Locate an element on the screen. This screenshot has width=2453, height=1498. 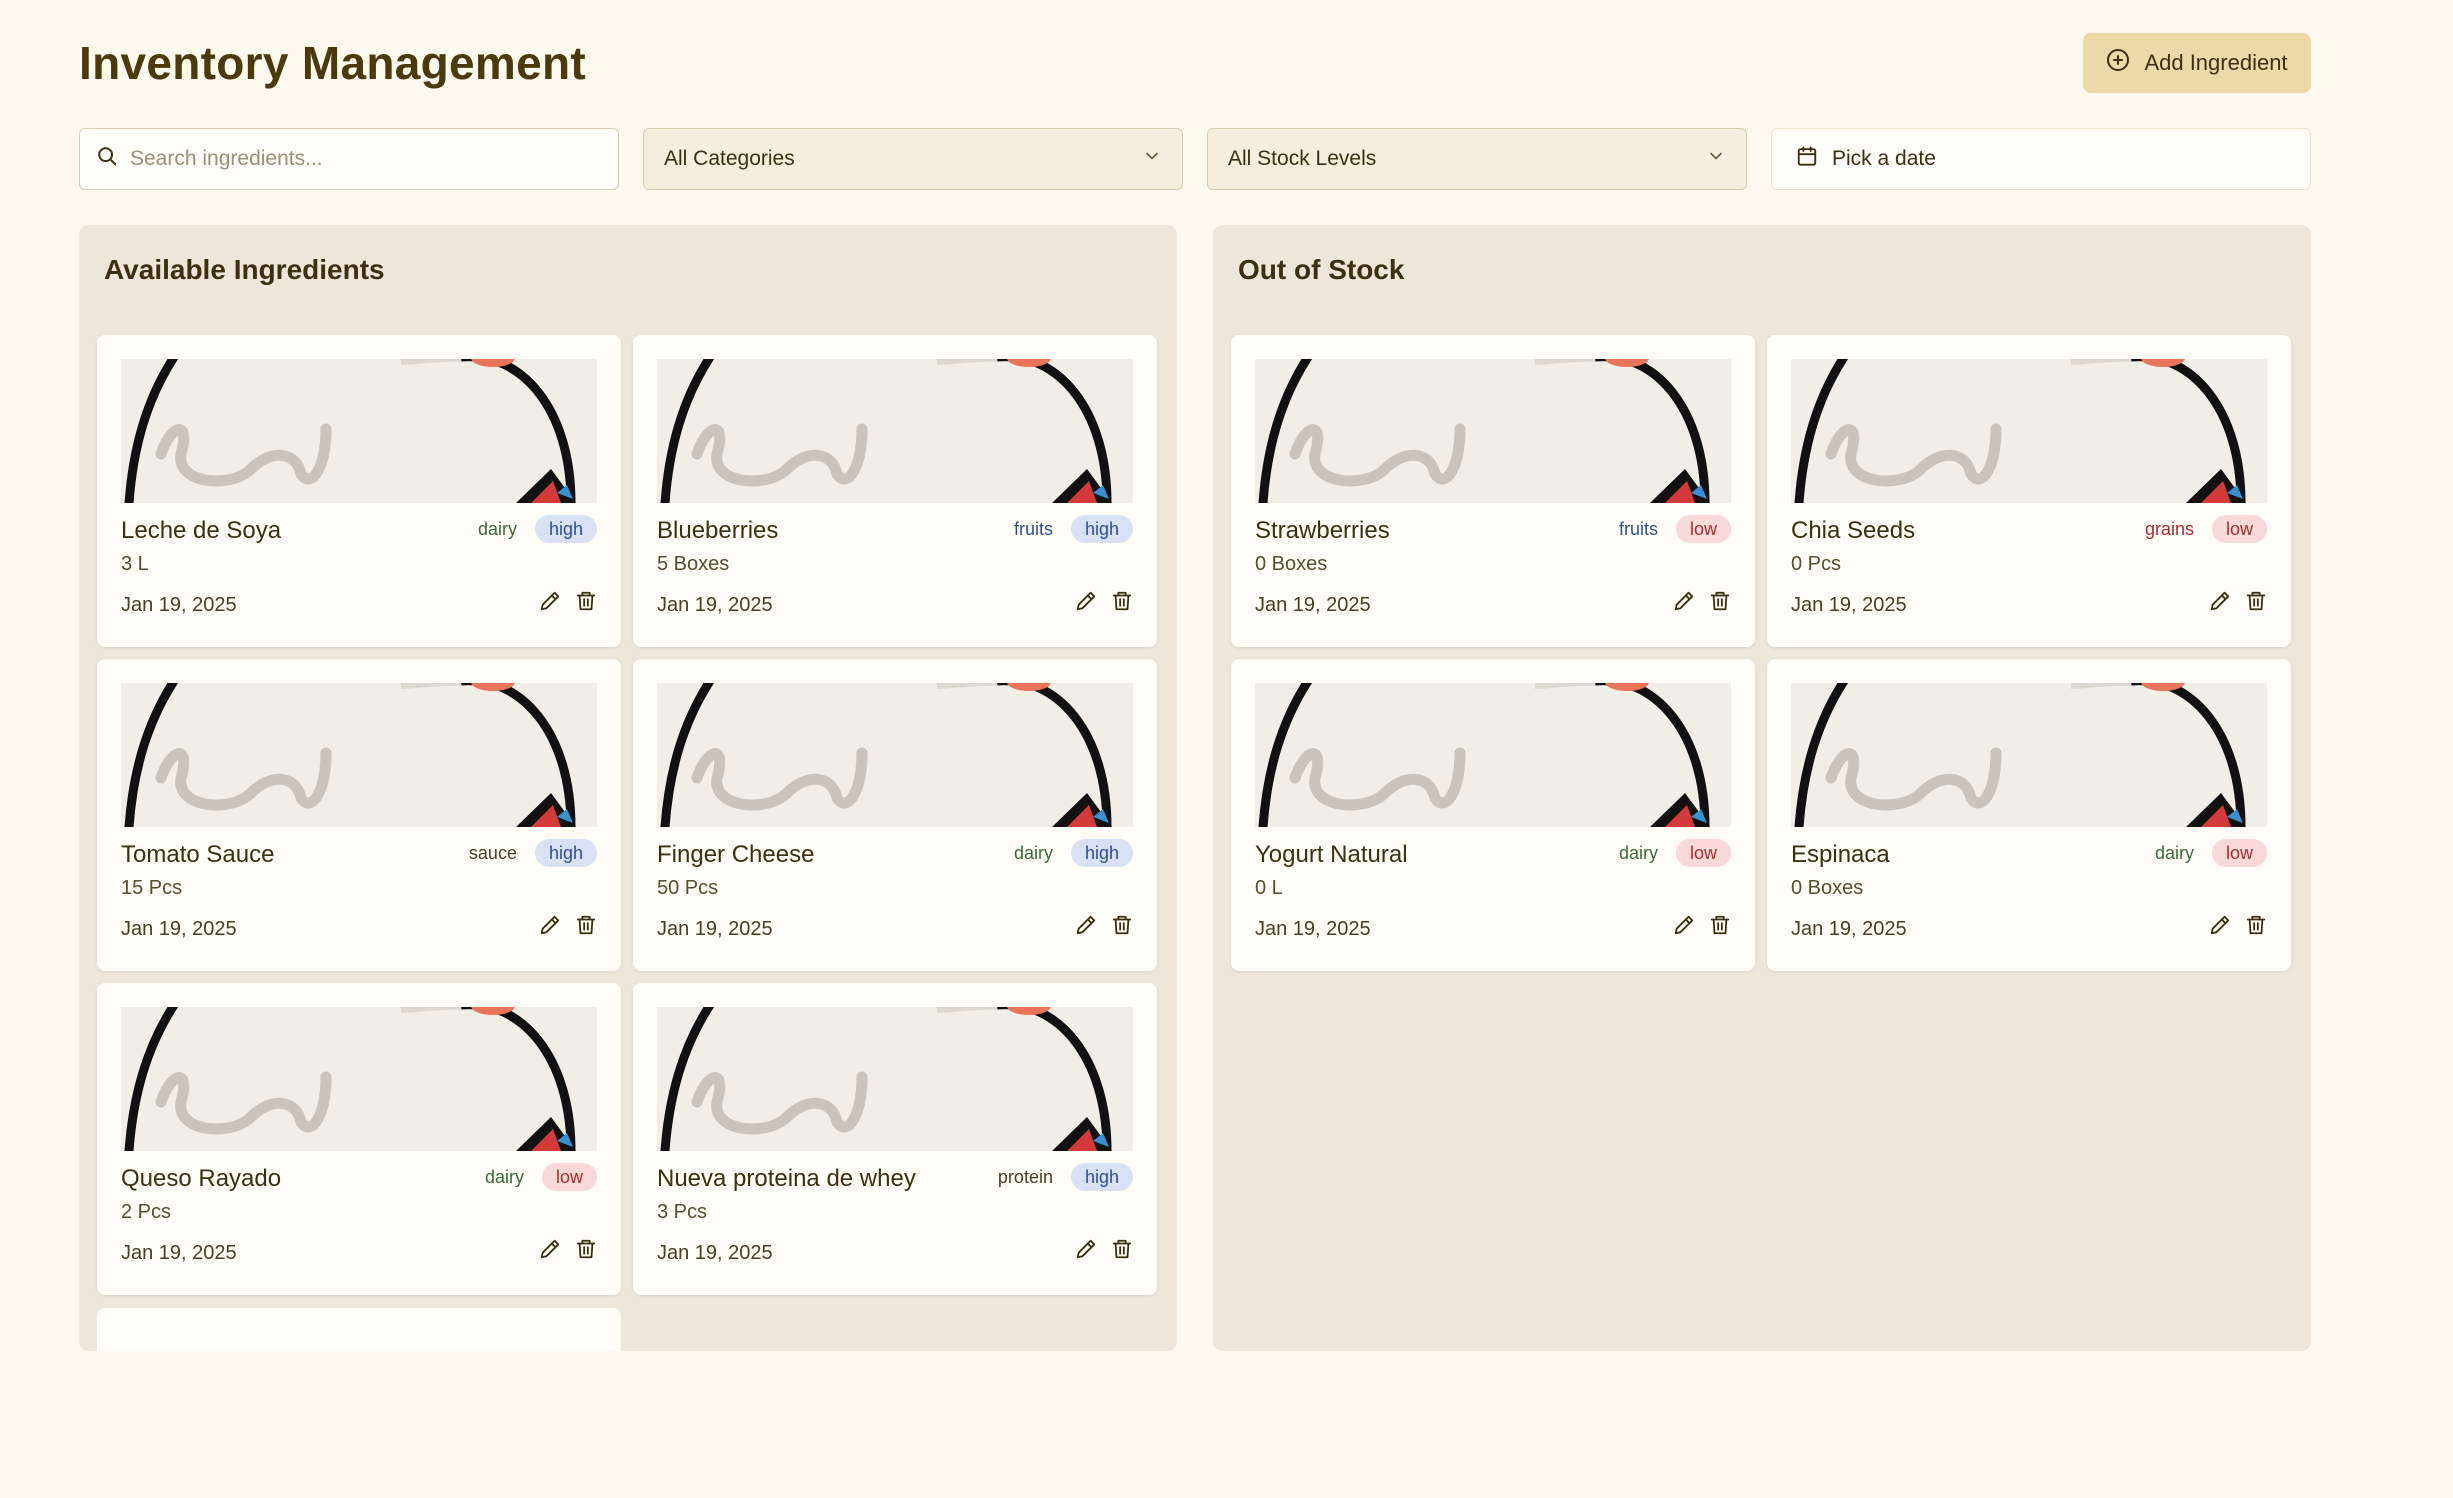
date-picker-button: Pick a date is located at coordinates (2041, 159).